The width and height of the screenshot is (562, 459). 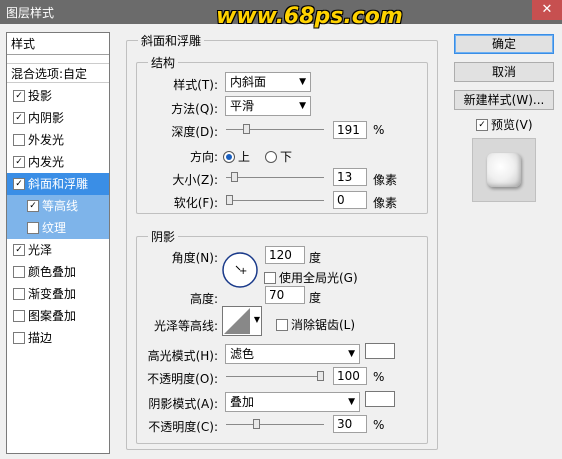 I want to click on angle-input: 120, so click(x=285, y=255).